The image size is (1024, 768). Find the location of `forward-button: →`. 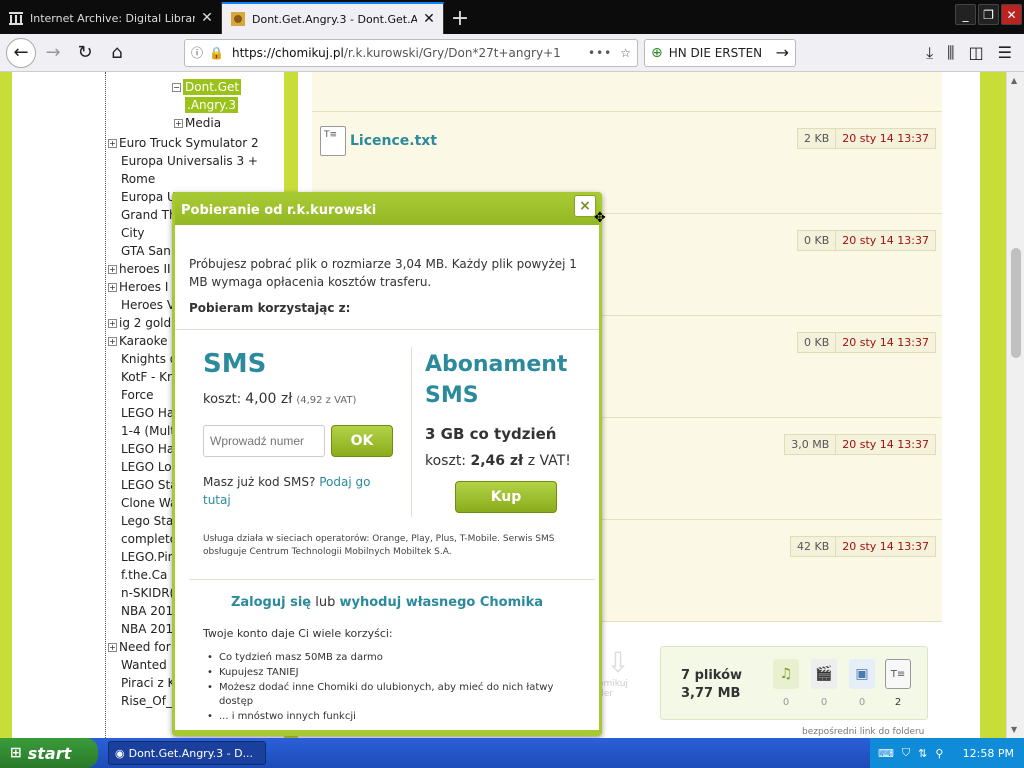

forward-button: → is located at coordinates (53, 53).